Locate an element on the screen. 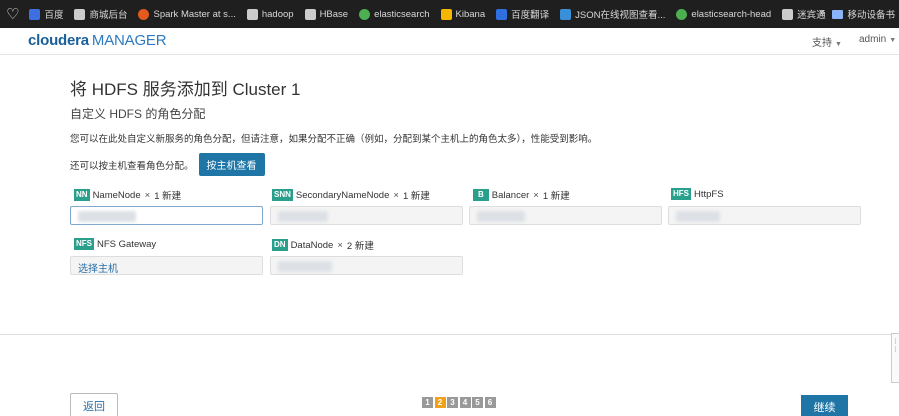 This screenshot has height=416, width=899. nfs-gateway-host-field: 选择主机 is located at coordinates (166, 265).